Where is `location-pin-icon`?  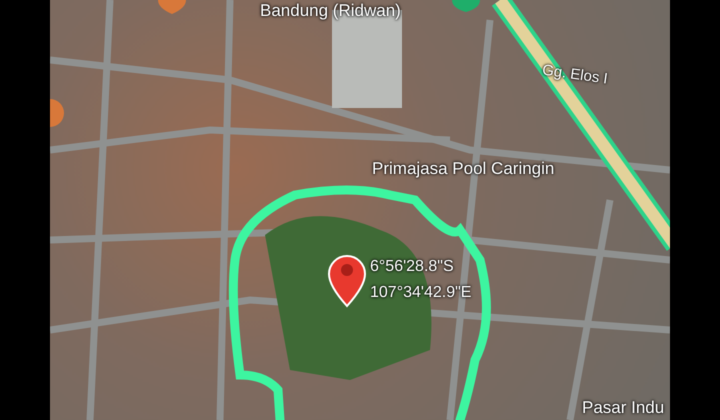 location-pin-icon is located at coordinates (347, 281).